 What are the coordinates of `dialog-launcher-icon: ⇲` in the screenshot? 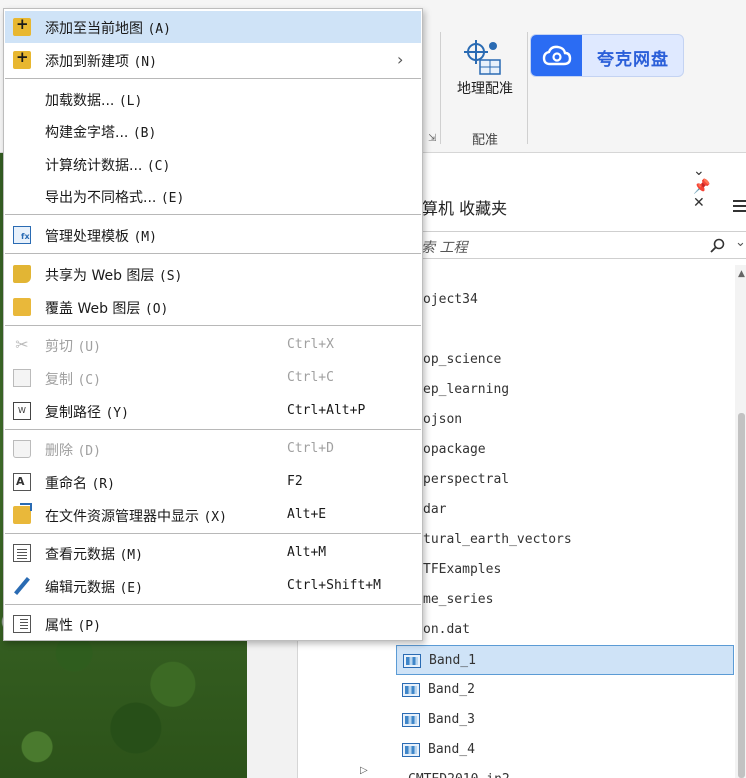 It's located at (432, 138).